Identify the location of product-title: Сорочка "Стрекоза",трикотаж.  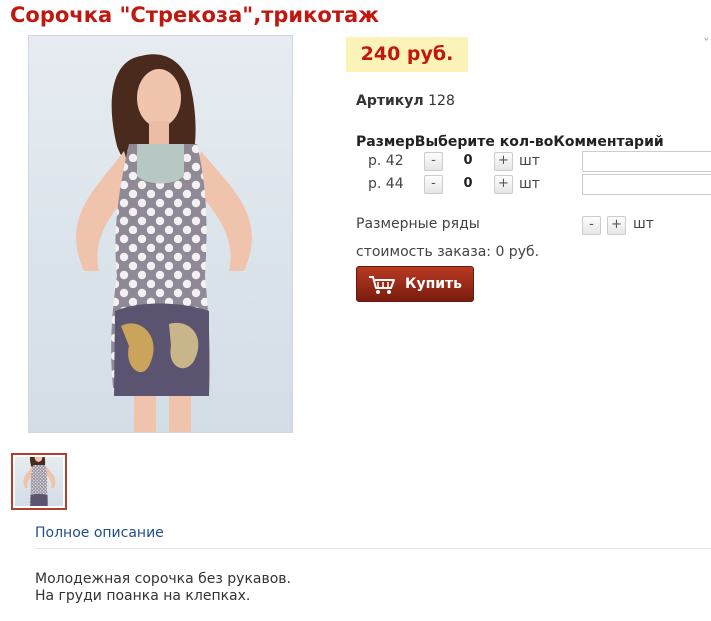
(195, 15).